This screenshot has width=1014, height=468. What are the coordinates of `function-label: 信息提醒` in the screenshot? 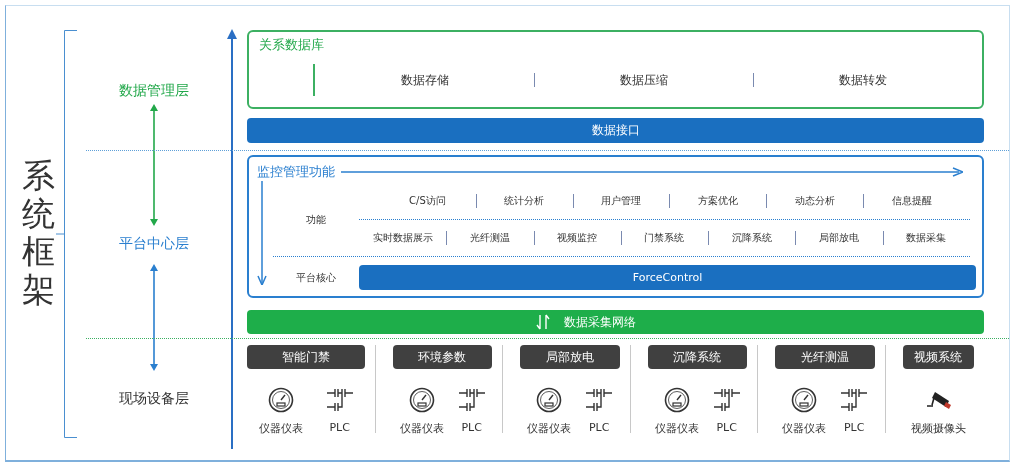 It's located at (911, 201).